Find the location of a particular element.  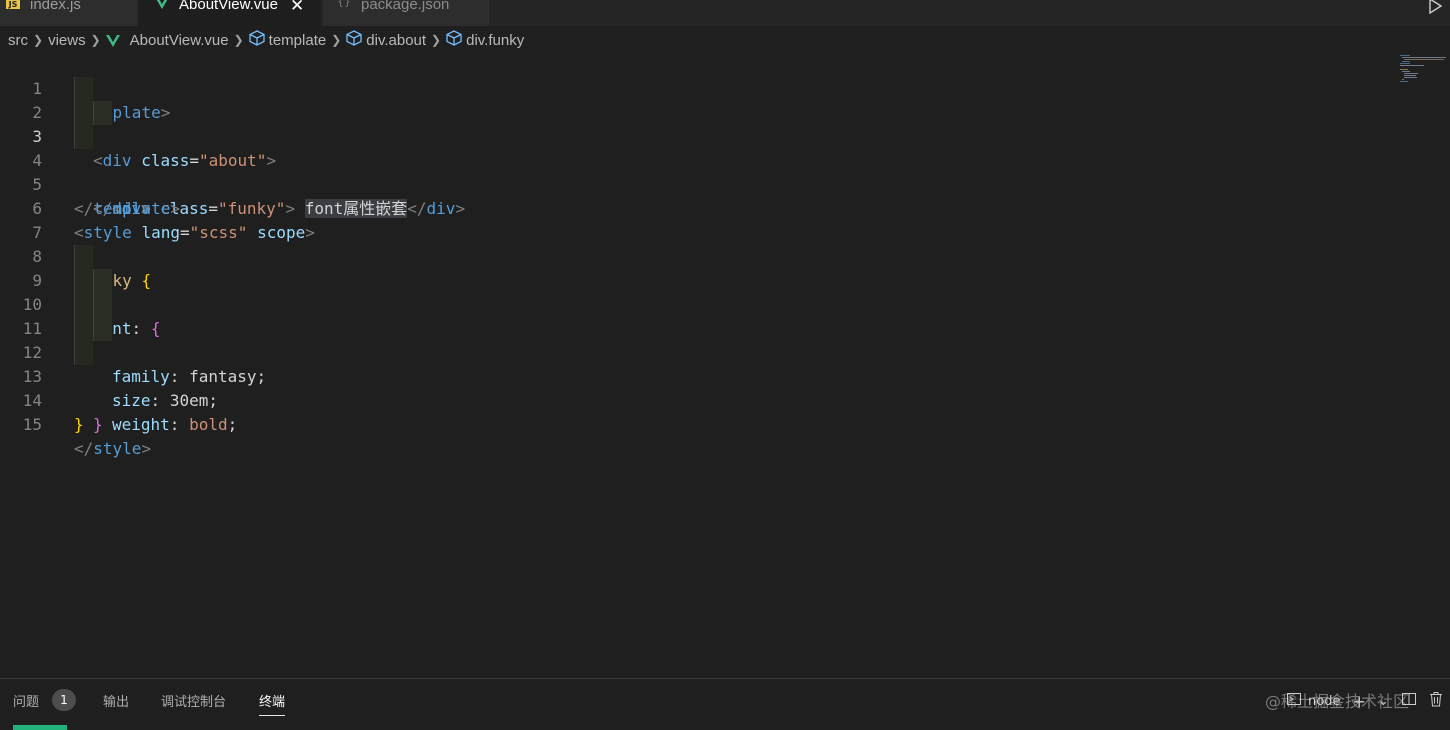

terminal-output-strip is located at coordinates (40, 727).